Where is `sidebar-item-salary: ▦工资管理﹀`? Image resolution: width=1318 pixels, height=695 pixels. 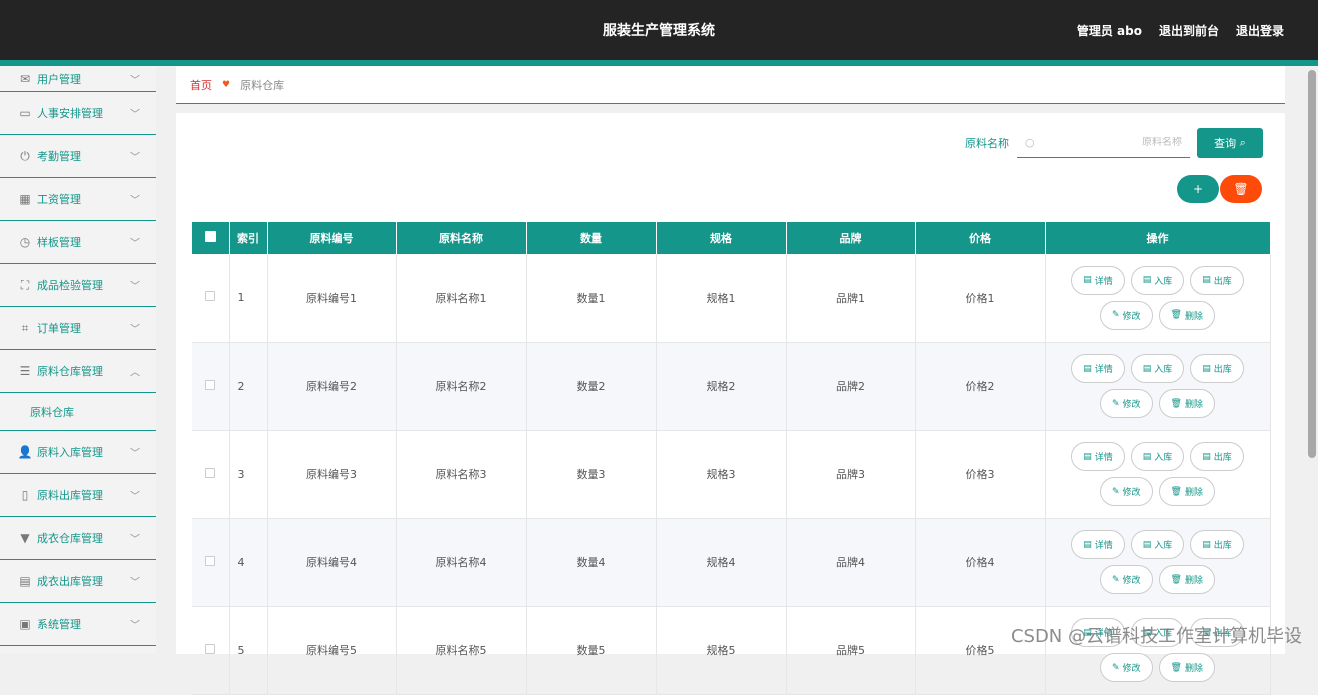
sidebar-item-salary: ▦工资管理﹀ is located at coordinates (78, 199).